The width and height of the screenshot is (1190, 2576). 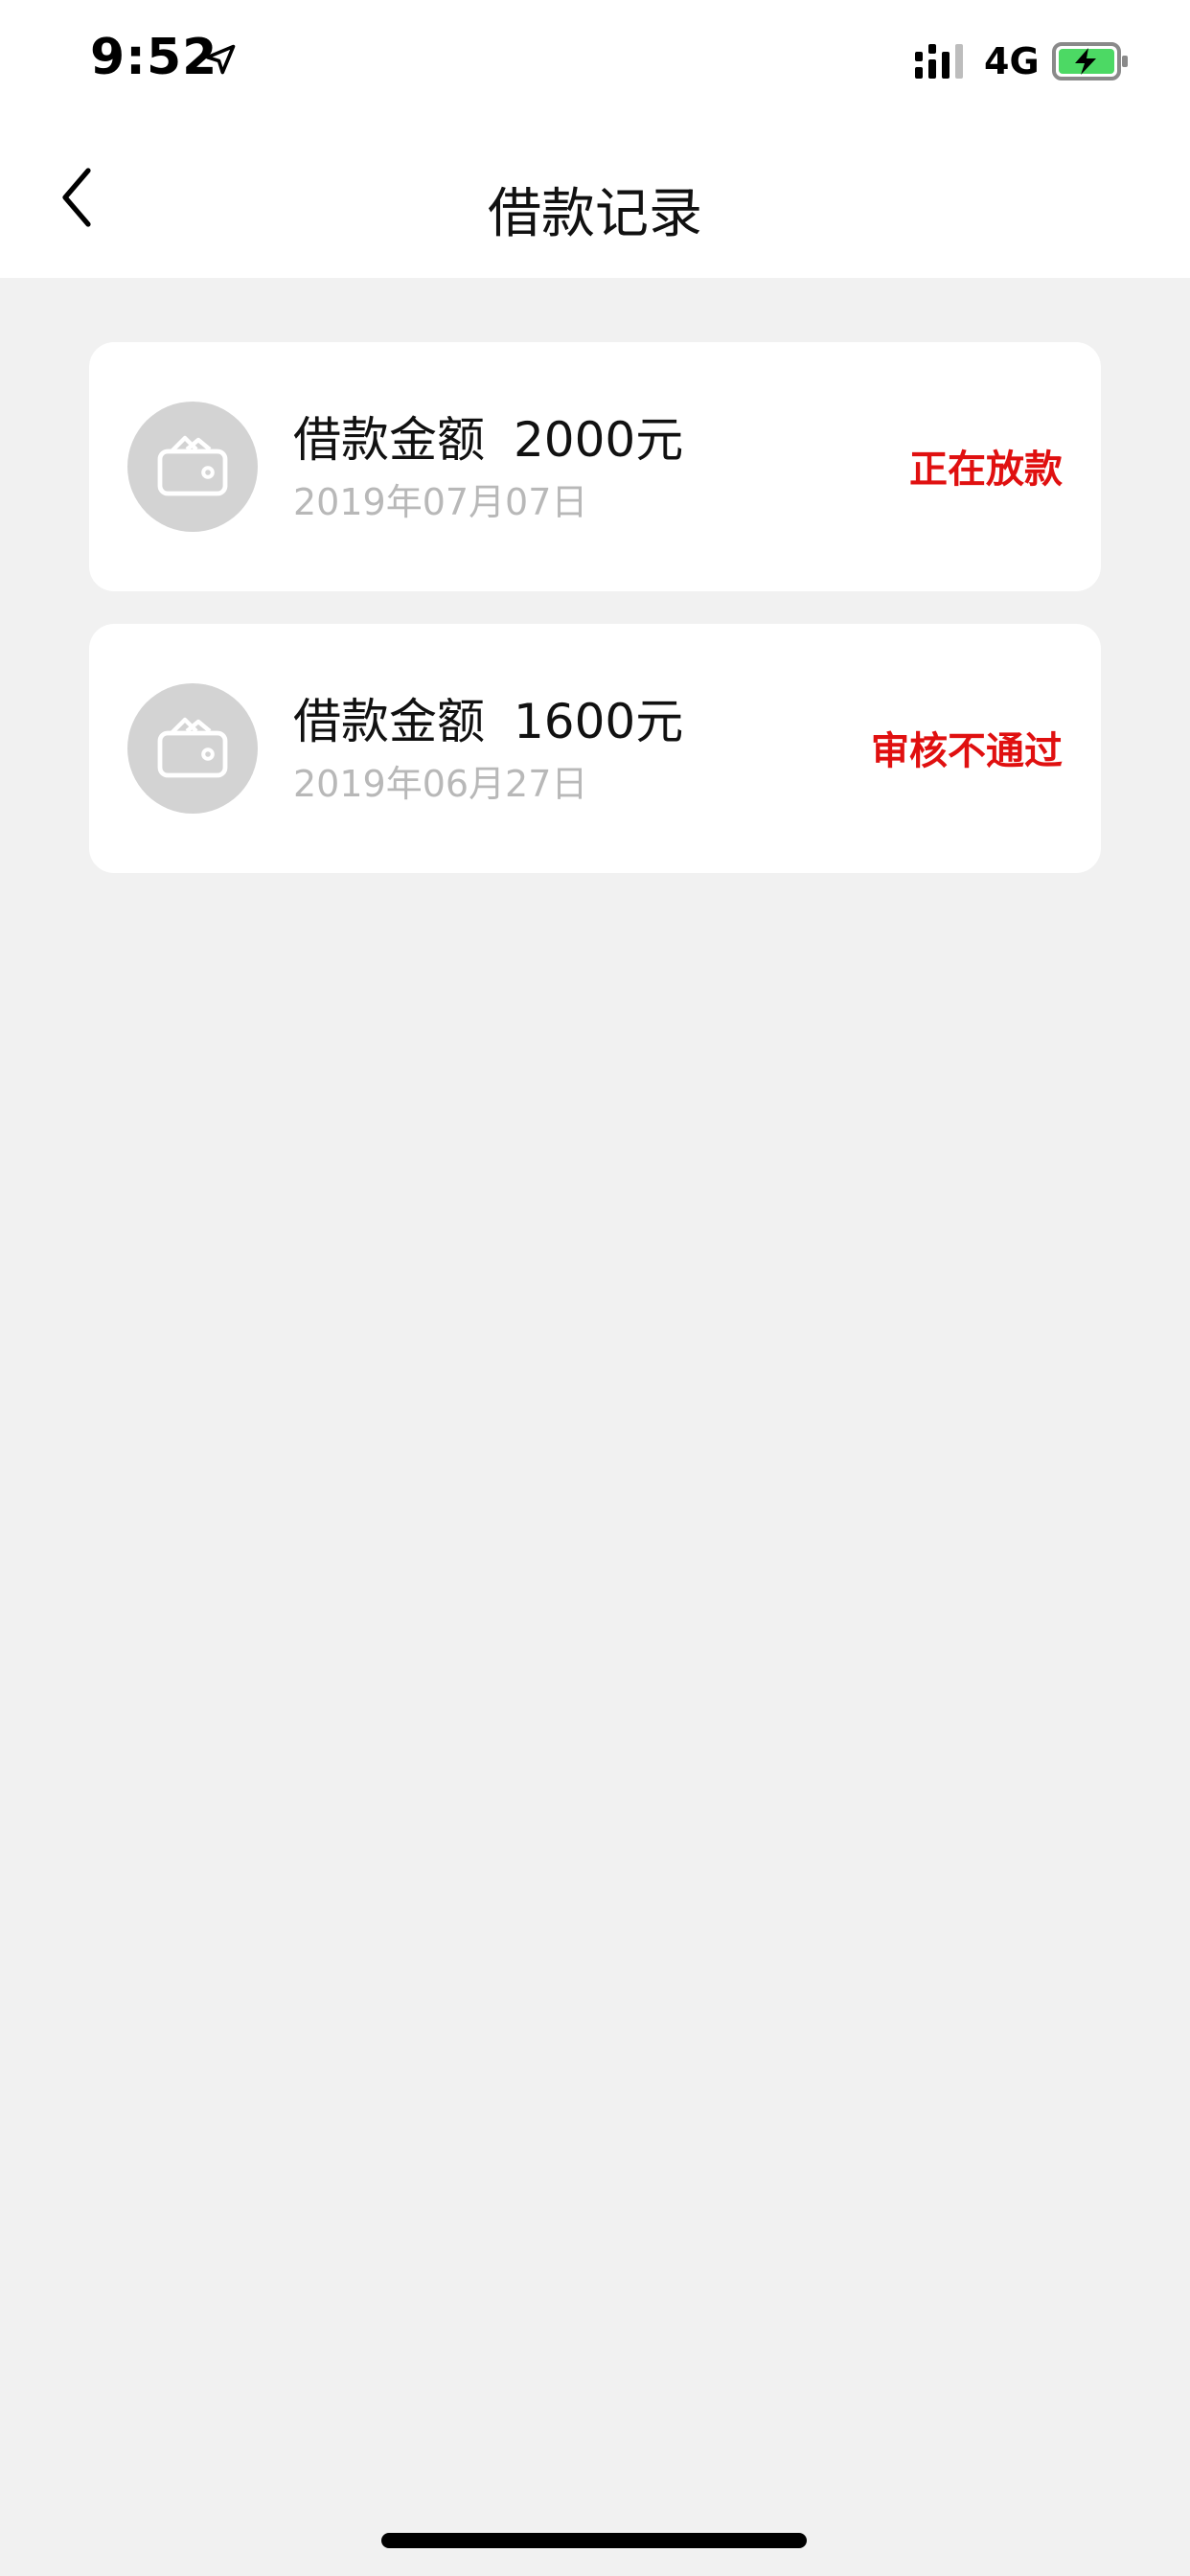 I want to click on loan-record-card: 借款金额 2000元 2019年07月07日 正在放款, so click(x=595, y=467).